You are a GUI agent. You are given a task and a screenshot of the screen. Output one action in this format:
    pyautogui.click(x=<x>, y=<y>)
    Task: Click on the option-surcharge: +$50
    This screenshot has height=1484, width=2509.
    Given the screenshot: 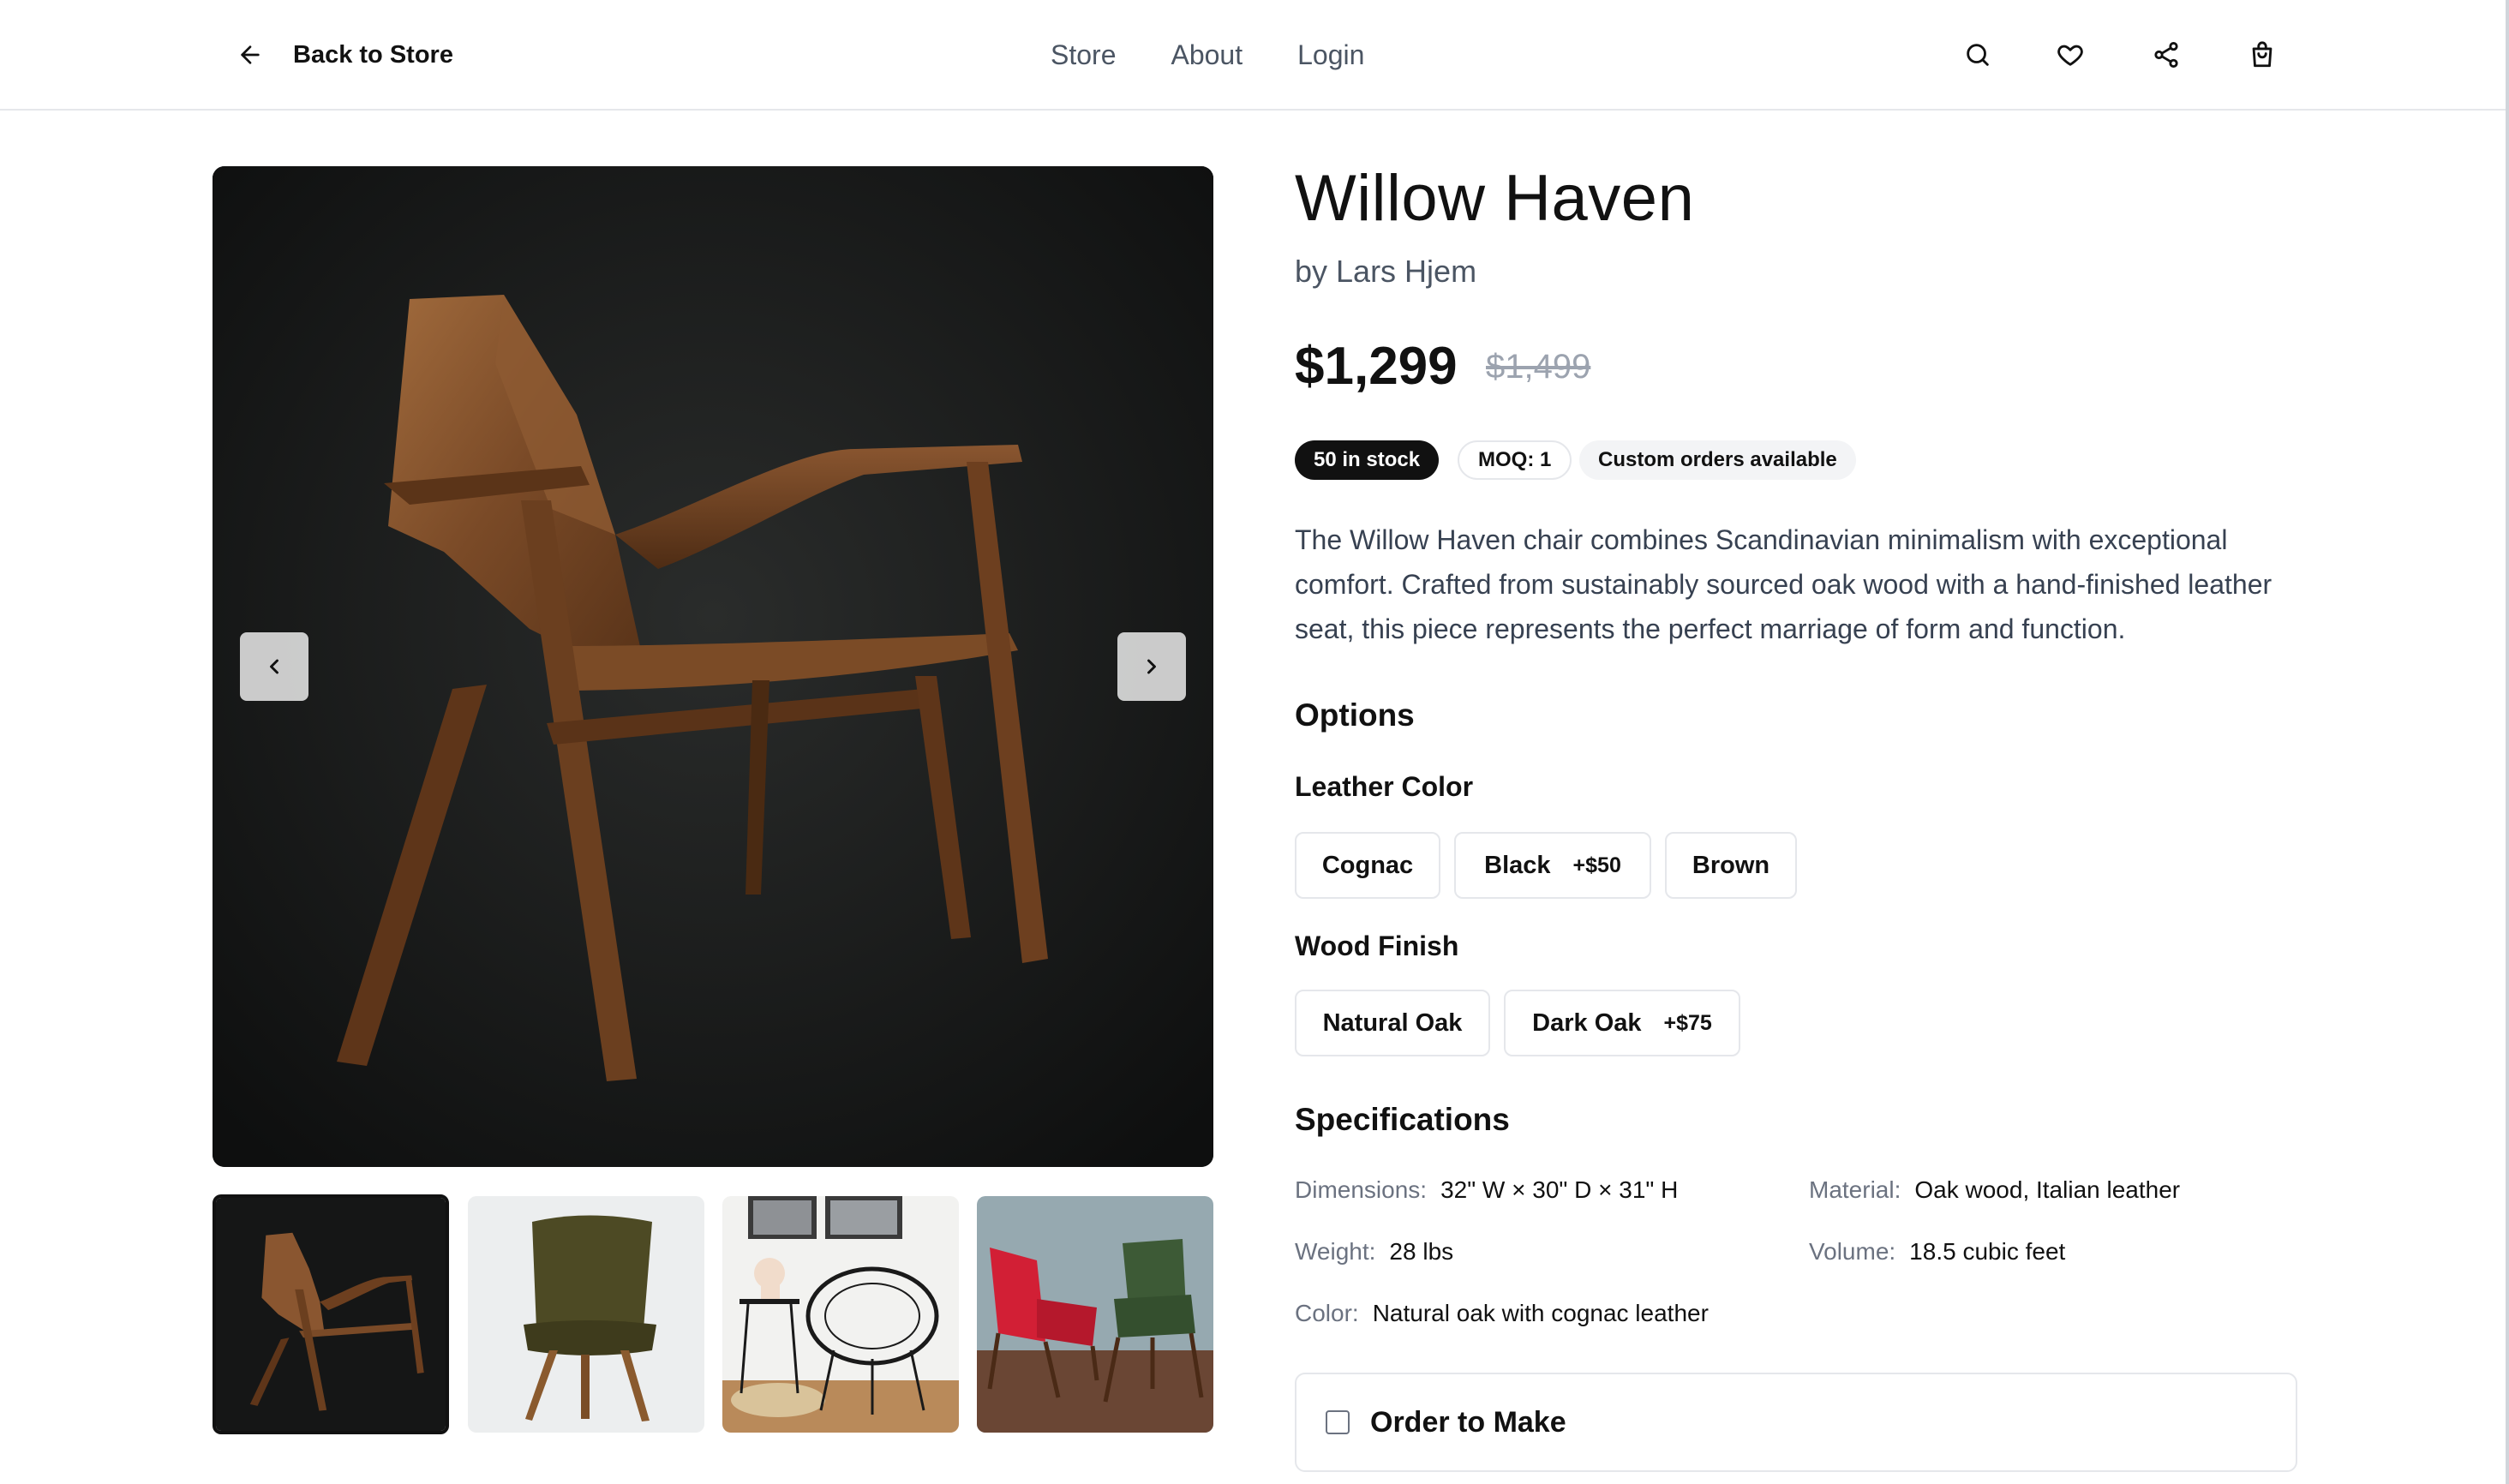 What is the action you would take?
    pyautogui.click(x=1596, y=865)
    